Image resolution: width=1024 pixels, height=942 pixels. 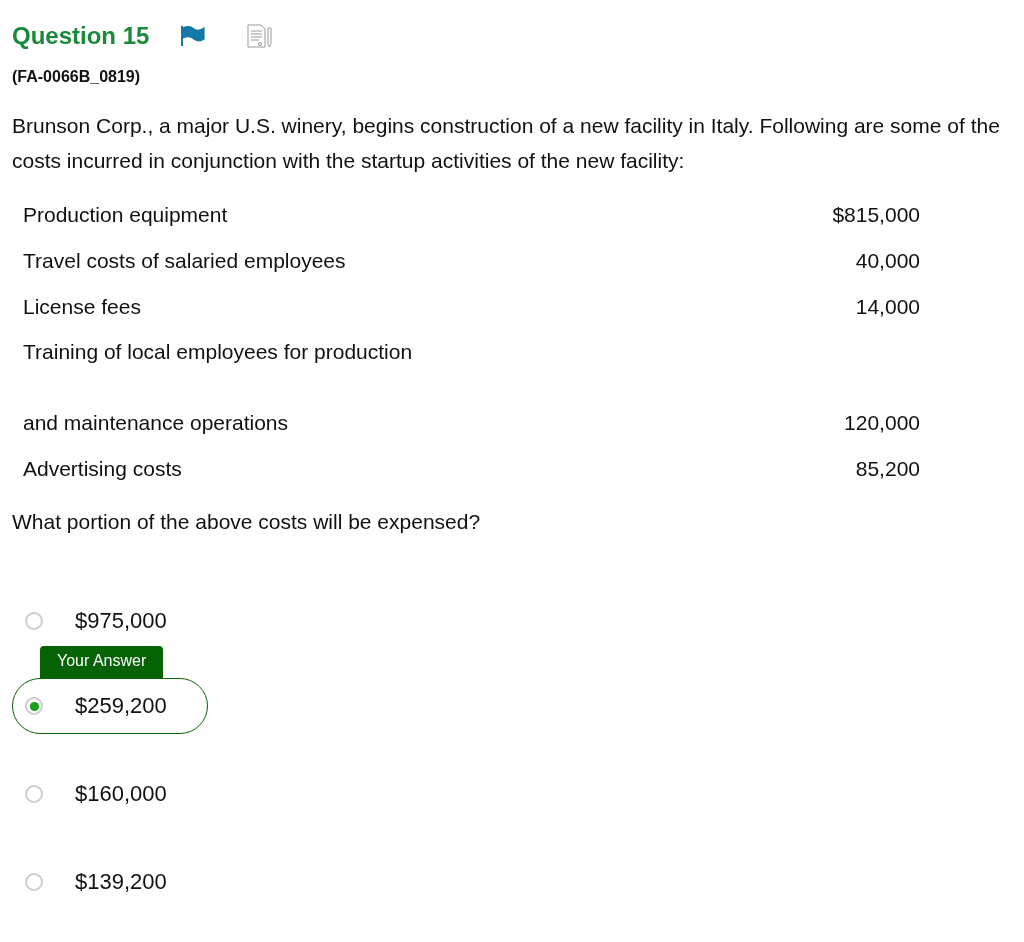 I want to click on answer-option: $975,000, so click(x=110, y=621).